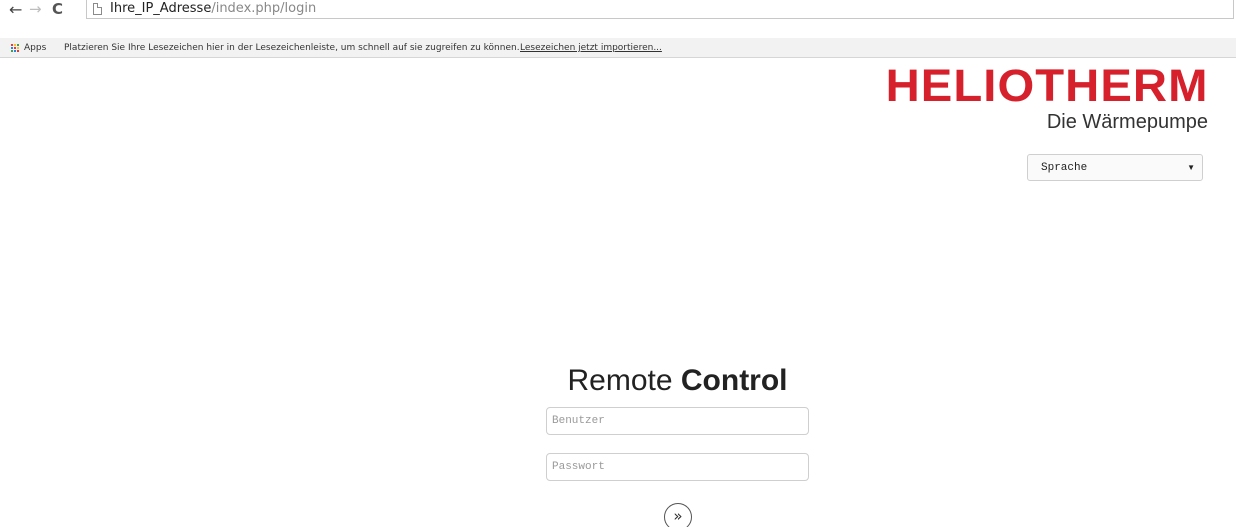 This screenshot has width=1236, height=527. I want to click on dropdown-arrow-icon: ▼, so click(1191, 167).